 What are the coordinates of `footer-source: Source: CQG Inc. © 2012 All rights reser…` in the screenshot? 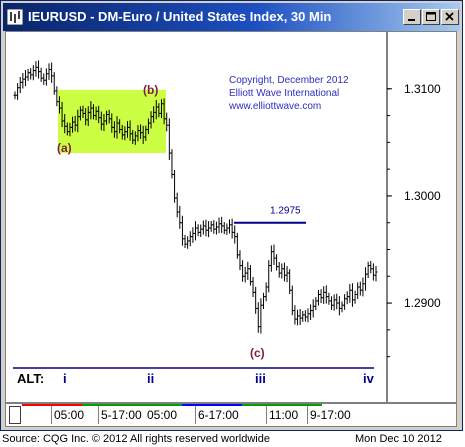 It's located at (136, 439).